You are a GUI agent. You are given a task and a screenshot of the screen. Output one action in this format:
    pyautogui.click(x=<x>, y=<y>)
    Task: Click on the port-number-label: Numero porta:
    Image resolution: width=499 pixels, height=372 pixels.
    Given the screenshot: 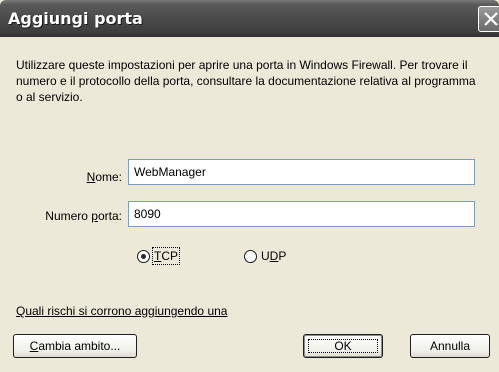 What is the action you would take?
    pyautogui.click(x=83, y=216)
    